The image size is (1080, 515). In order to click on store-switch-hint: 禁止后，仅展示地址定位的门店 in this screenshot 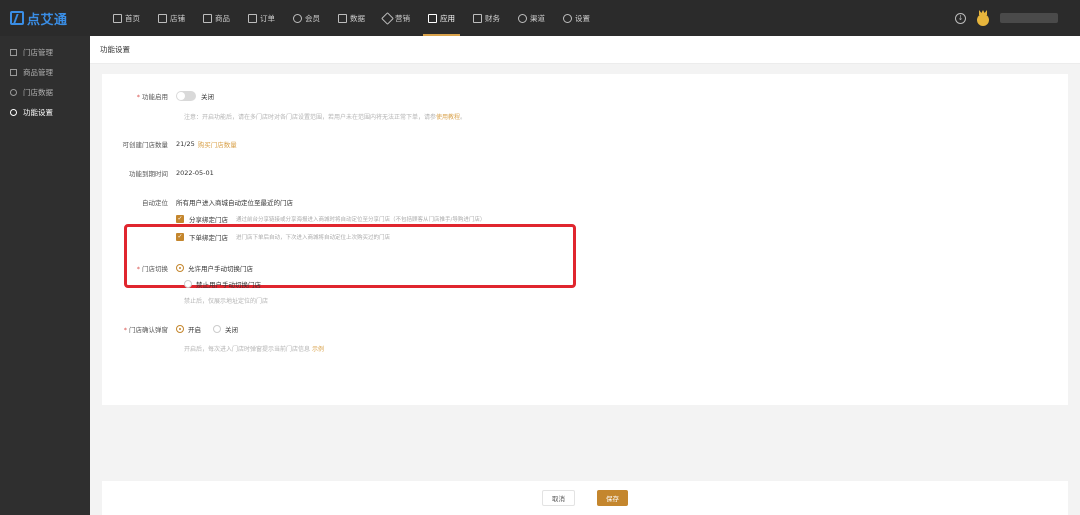, I will do `click(226, 301)`.